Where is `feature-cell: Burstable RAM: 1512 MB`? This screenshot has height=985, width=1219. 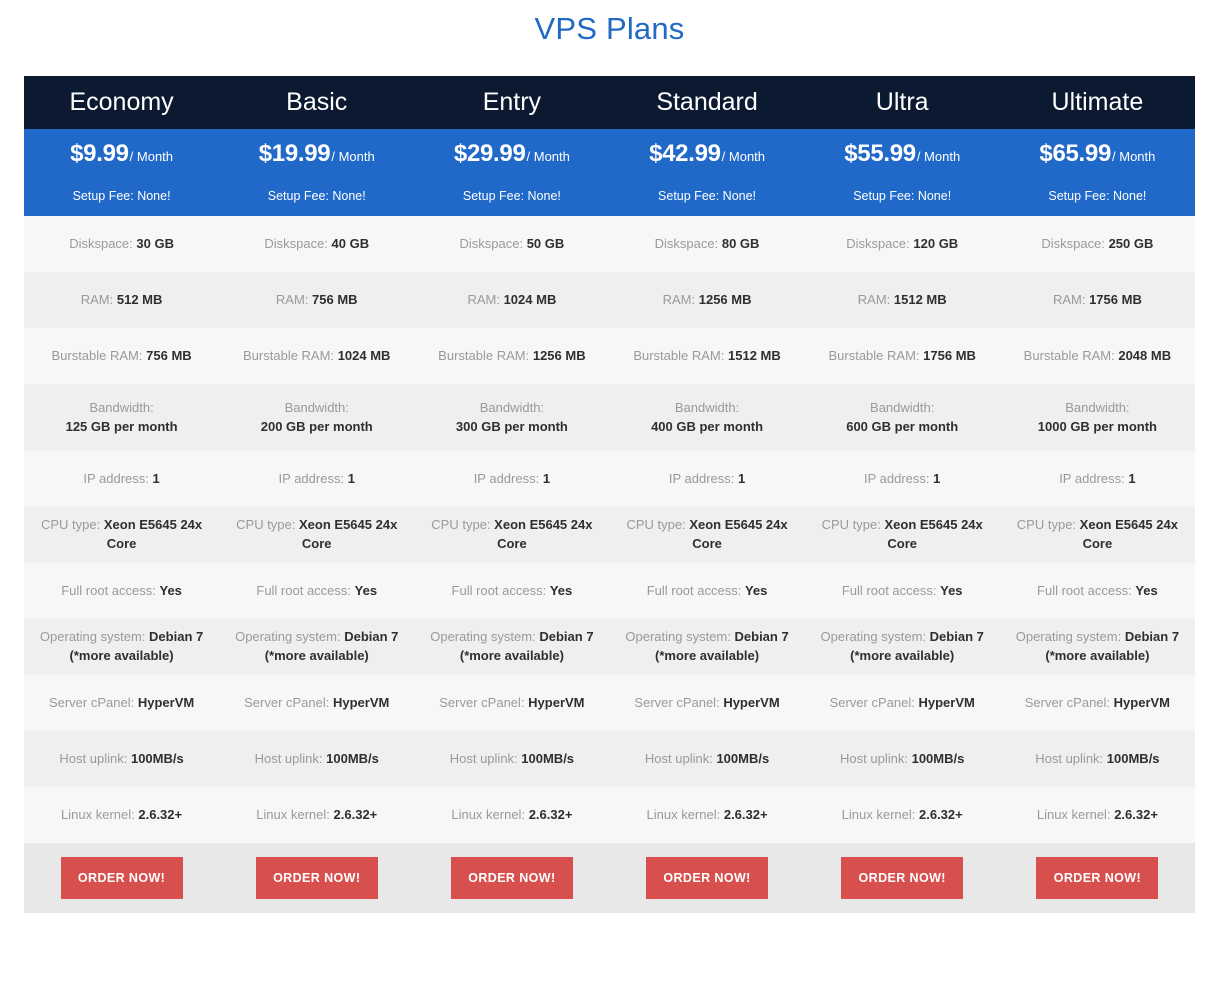
feature-cell: Burstable RAM: 1512 MB is located at coordinates (707, 356).